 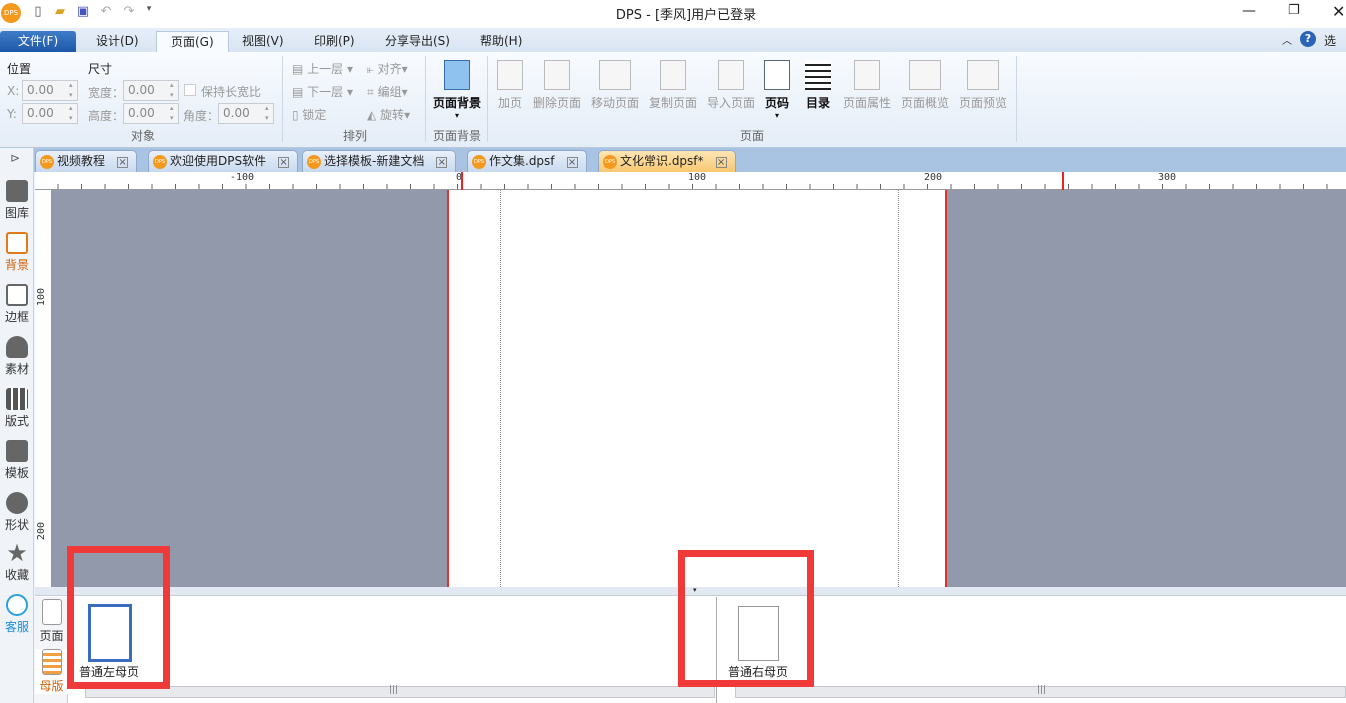 What do you see at coordinates (866, 103) in the screenshot?
I see `page-properties-label: 页面属性` at bounding box center [866, 103].